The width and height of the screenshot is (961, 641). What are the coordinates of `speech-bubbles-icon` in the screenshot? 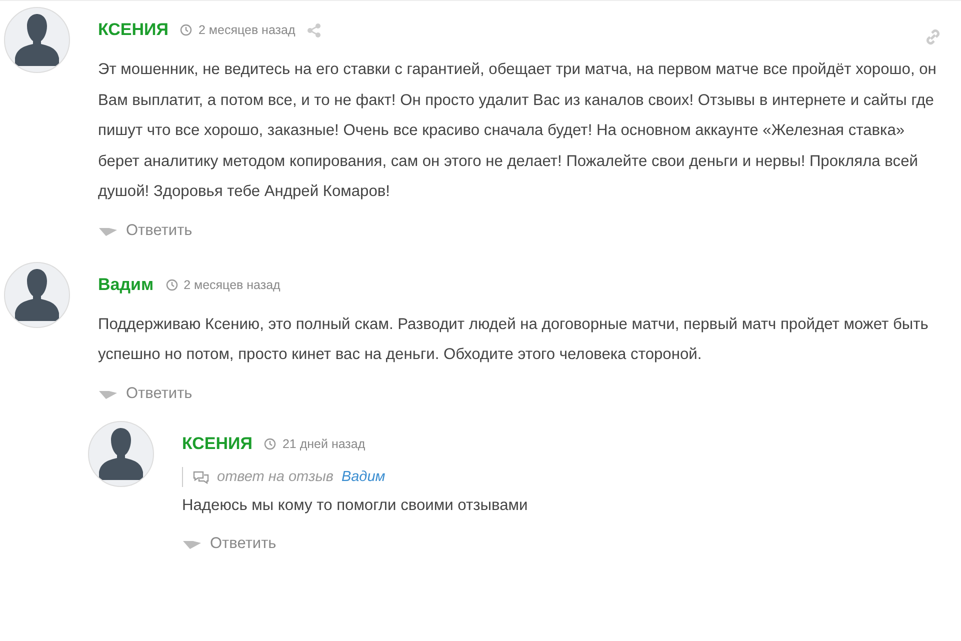 It's located at (201, 477).